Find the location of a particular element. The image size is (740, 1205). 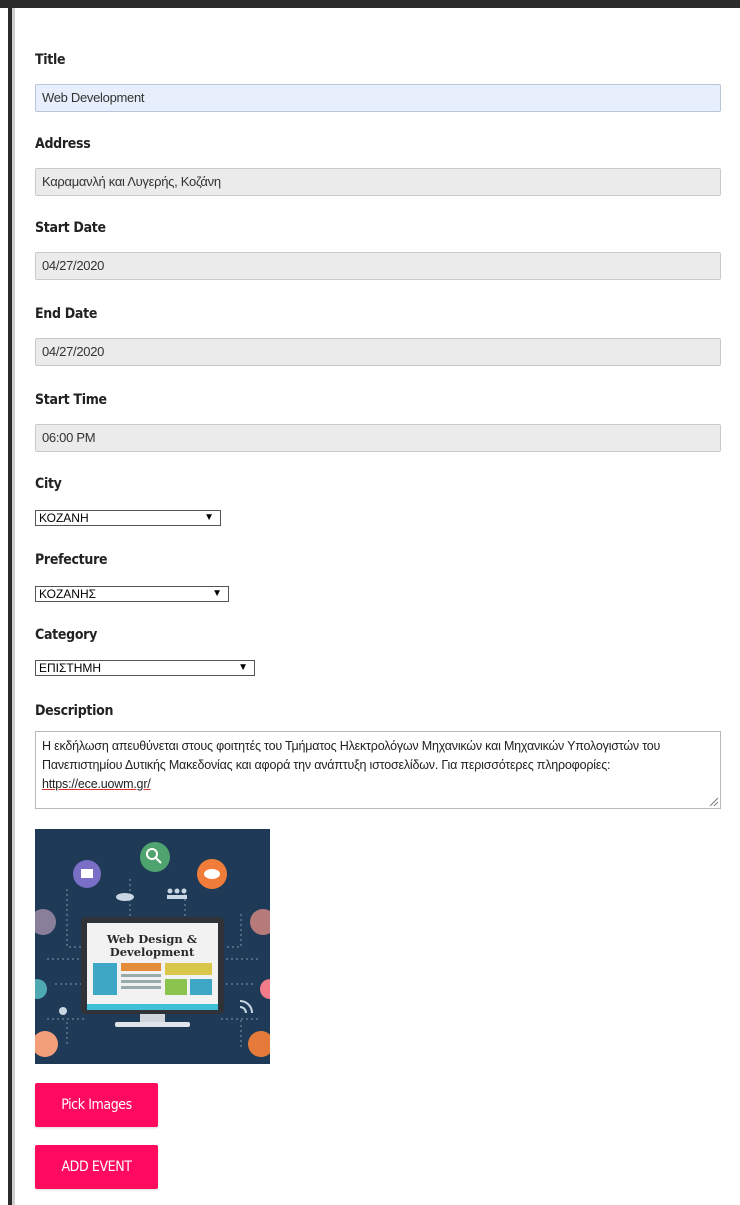

city-selected-value: ΚΟΖΑΝΗ is located at coordinates (64, 518).